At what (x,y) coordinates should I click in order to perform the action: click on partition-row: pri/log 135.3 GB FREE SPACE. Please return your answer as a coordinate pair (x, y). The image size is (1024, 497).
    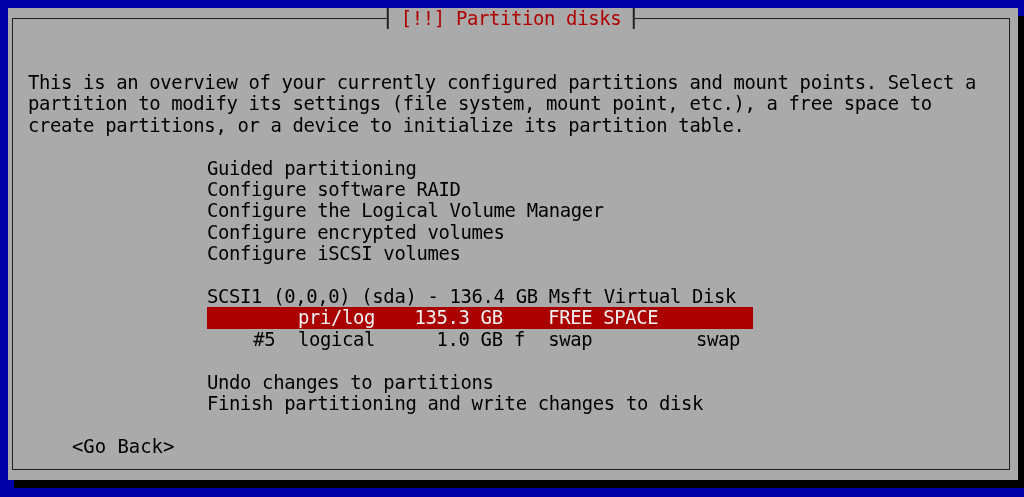
    Looking at the image, I should click on (480, 318).